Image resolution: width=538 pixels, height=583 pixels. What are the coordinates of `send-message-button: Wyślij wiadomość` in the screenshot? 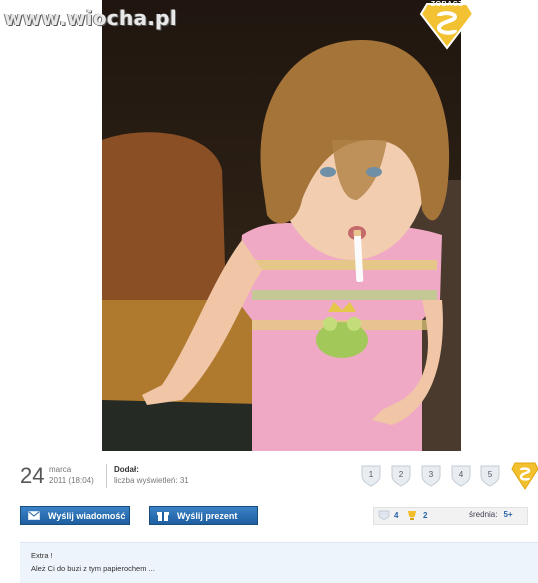 It's located at (75, 515).